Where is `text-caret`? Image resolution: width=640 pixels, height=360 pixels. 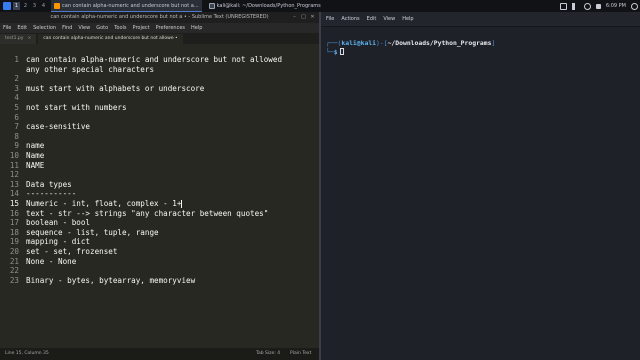
text-caret is located at coordinates (181, 204).